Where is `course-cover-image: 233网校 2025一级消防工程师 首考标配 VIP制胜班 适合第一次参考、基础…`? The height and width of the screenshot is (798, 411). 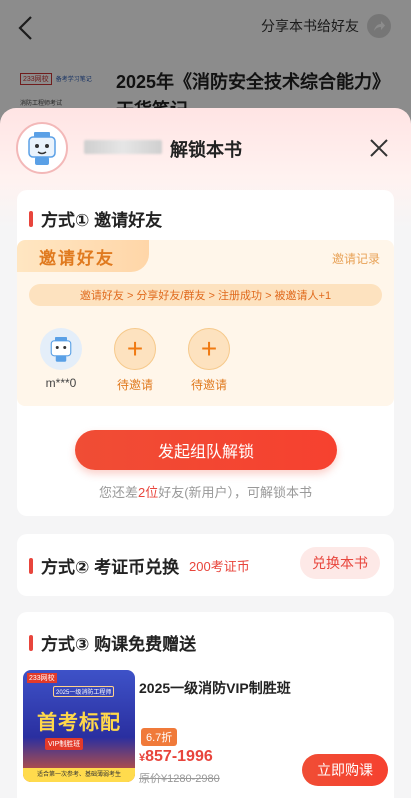
course-cover-image: 233网校 2025一级消防工程师 首考标配 VIP制胜班 适合第一次参考、基础… is located at coordinates (79, 726).